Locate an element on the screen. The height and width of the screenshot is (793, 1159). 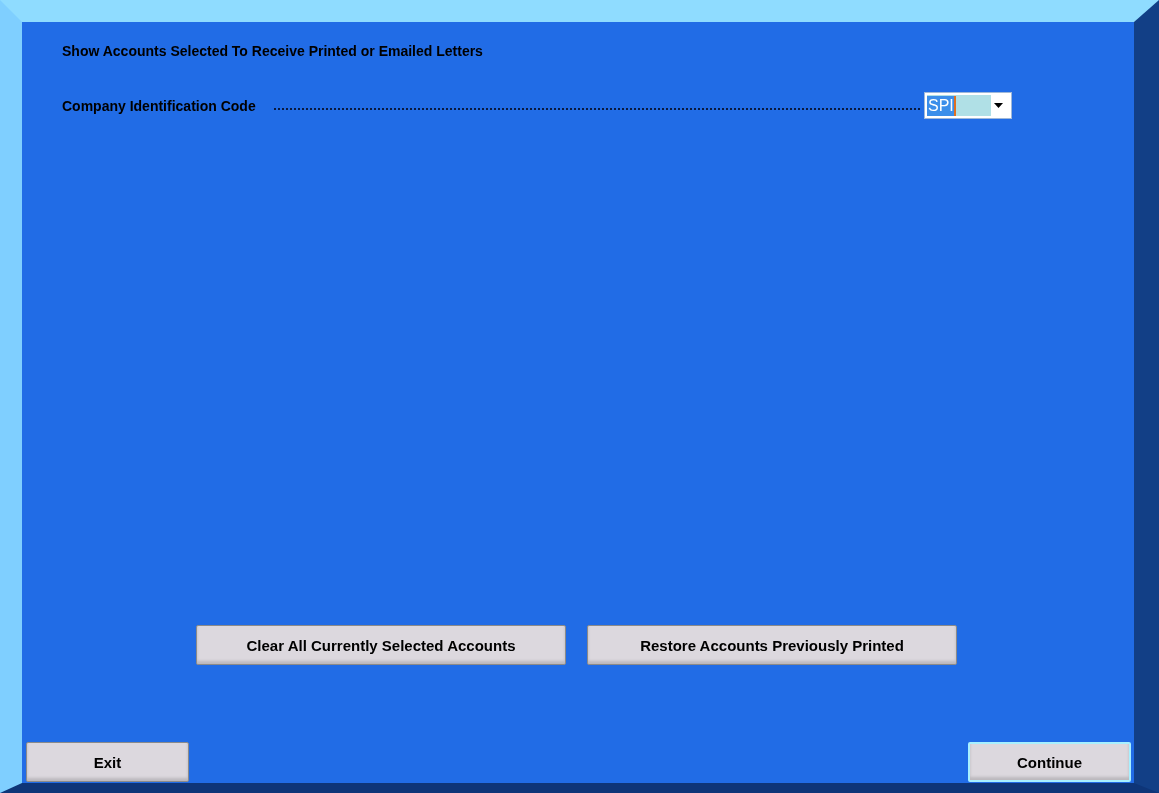
caret-icon is located at coordinates (998, 105).